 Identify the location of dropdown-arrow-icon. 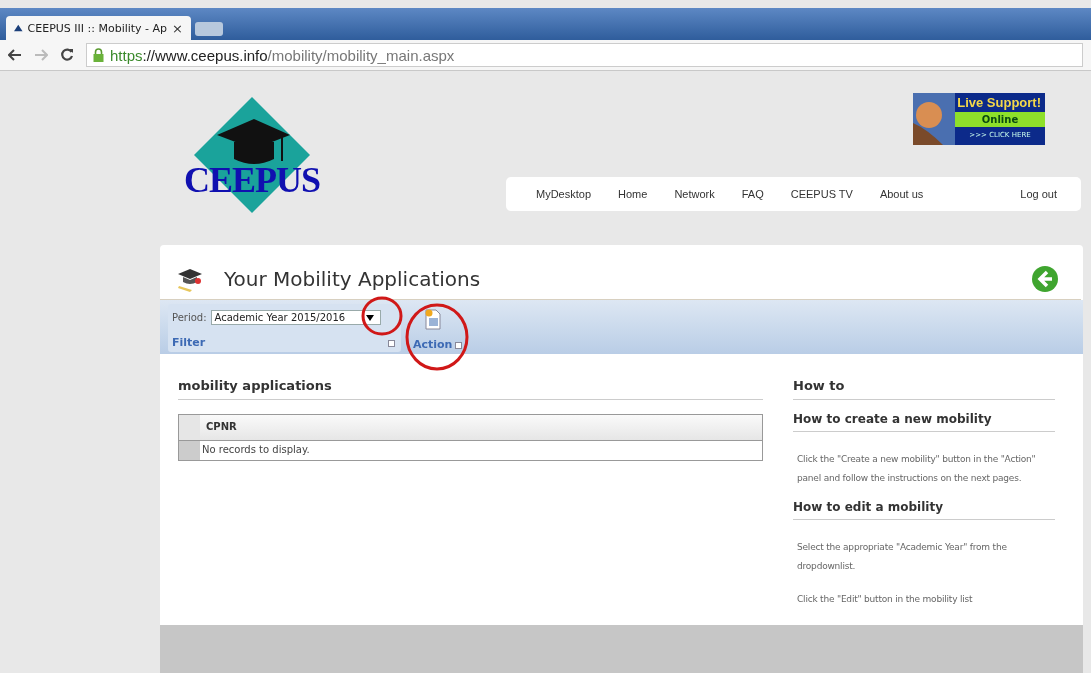
(369, 317).